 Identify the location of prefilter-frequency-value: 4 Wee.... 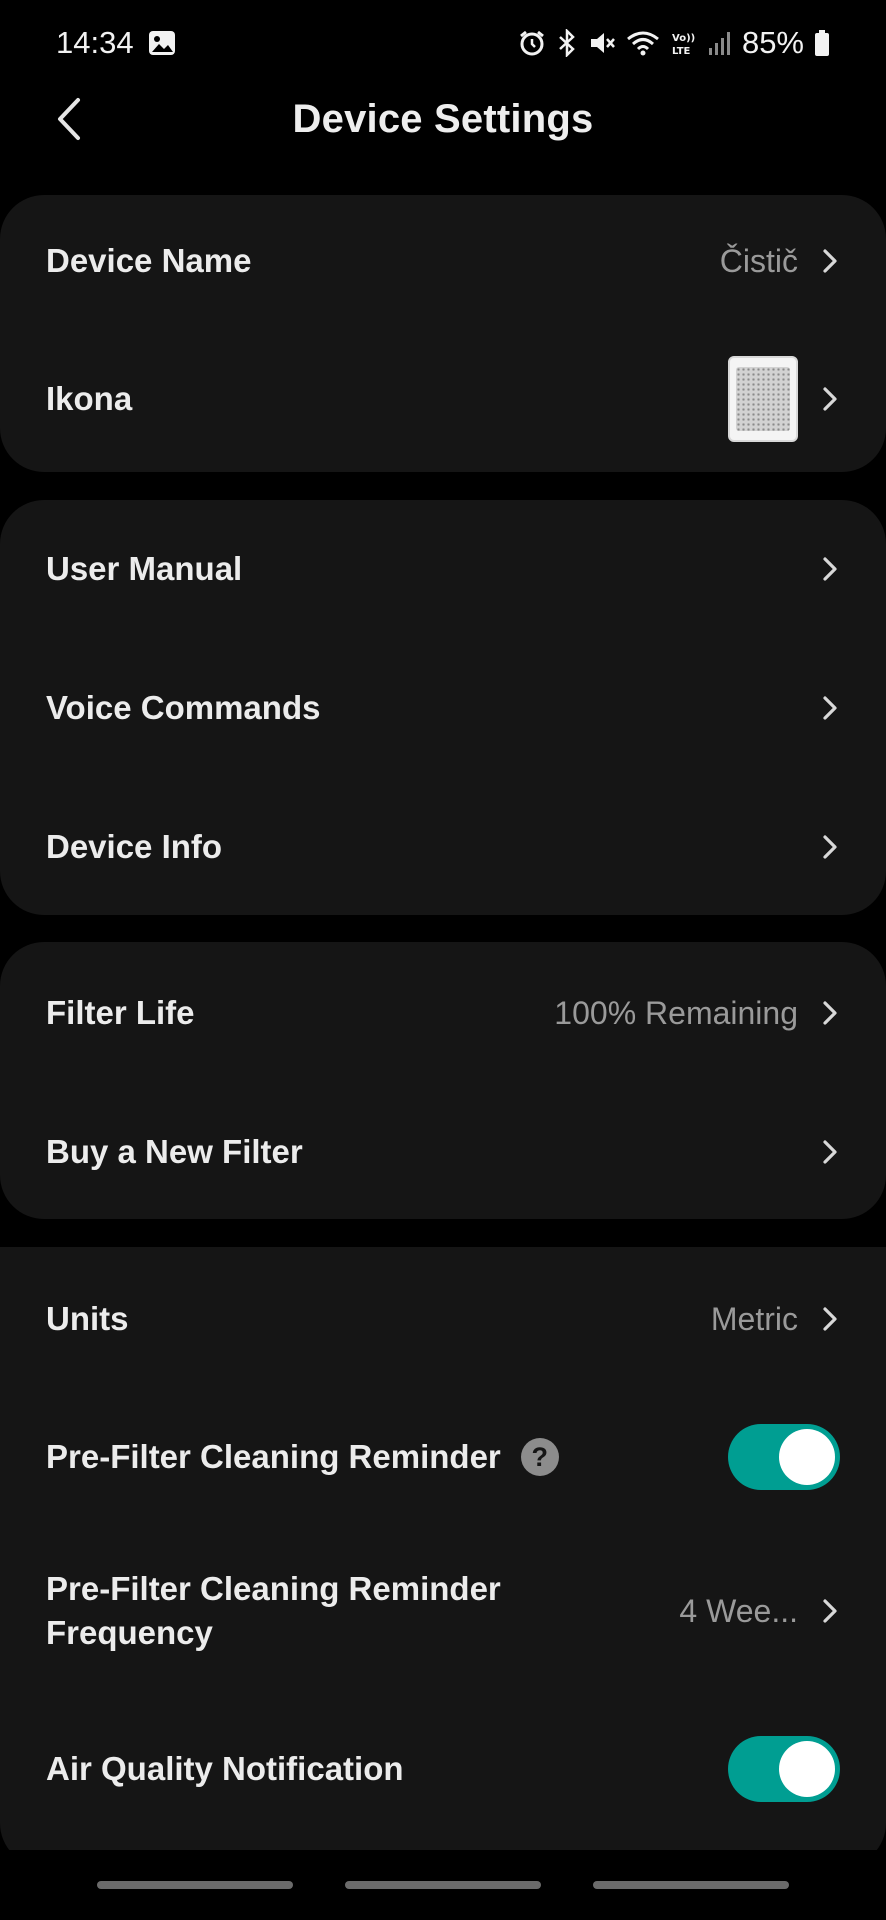
(738, 1610).